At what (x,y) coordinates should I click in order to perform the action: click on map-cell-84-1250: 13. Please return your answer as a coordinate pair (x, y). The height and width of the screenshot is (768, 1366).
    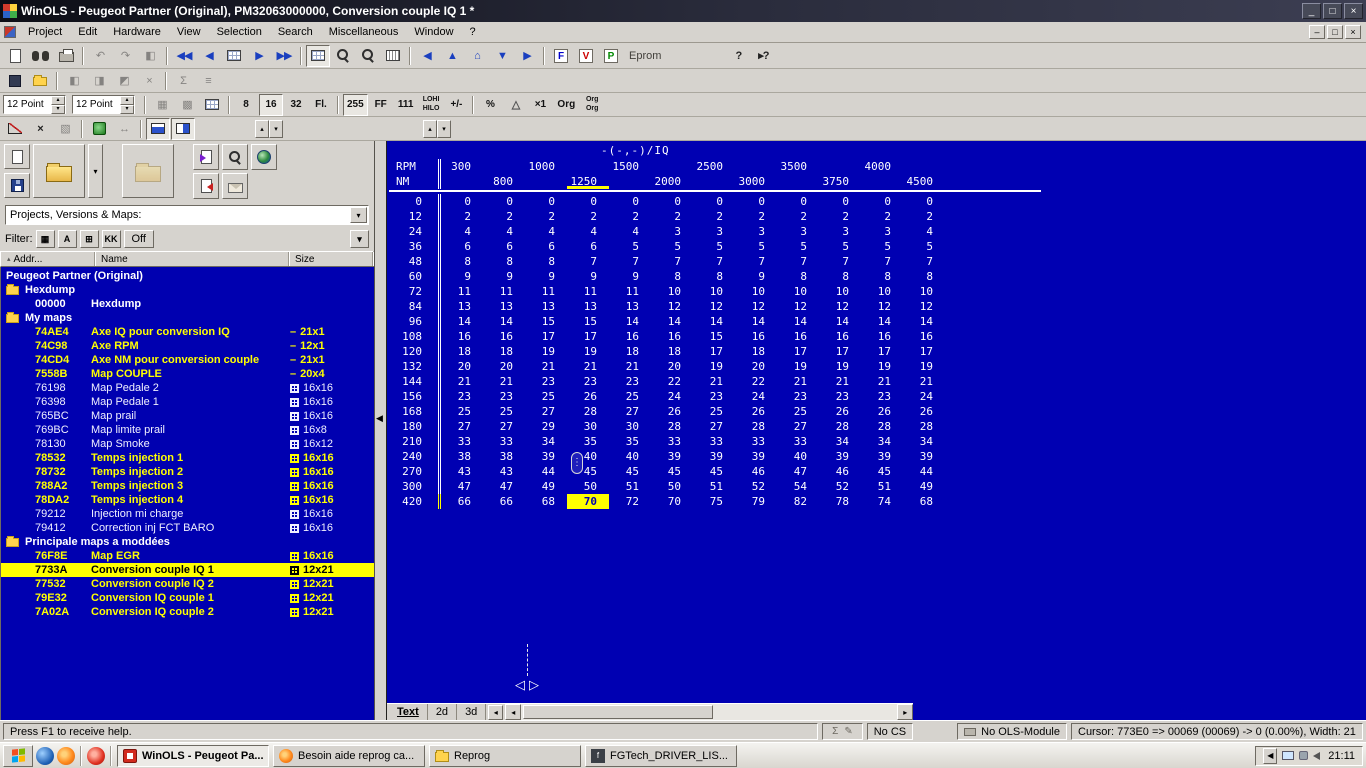
    Looking at the image, I should click on (588, 306).